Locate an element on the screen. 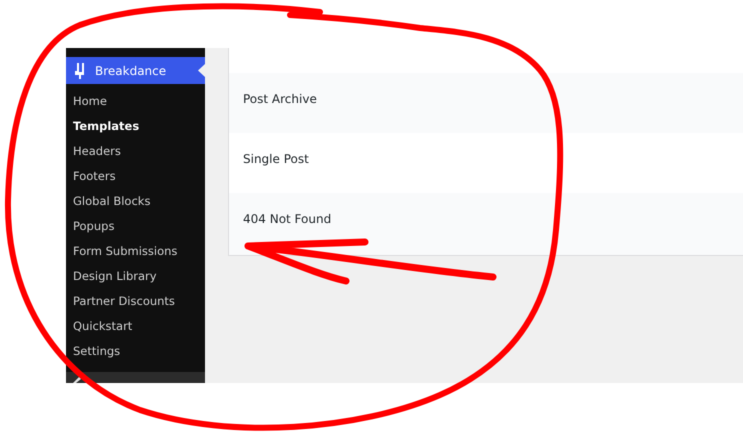 The width and height of the screenshot is (743, 437). sidebar-menu-item: Templates is located at coordinates (135, 126).